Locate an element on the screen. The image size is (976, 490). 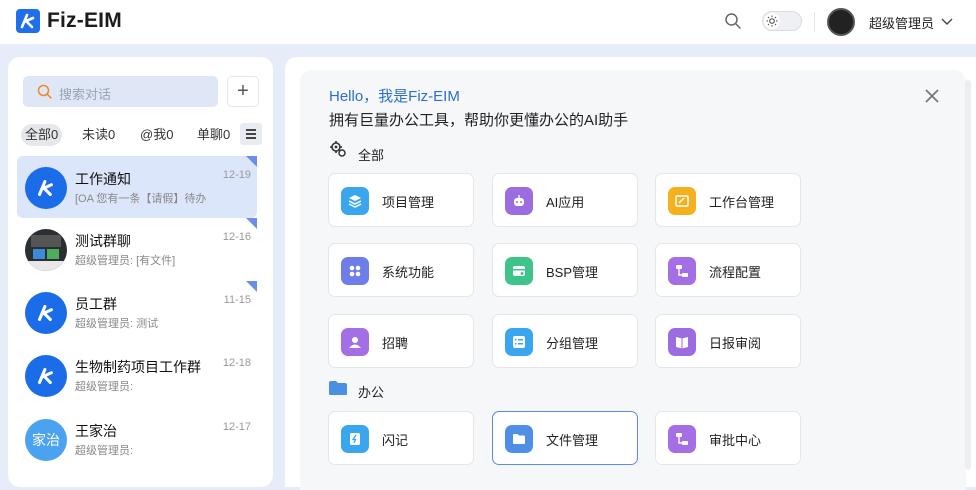
user-name: 超级管理员 is located at coordinates (901, 22).